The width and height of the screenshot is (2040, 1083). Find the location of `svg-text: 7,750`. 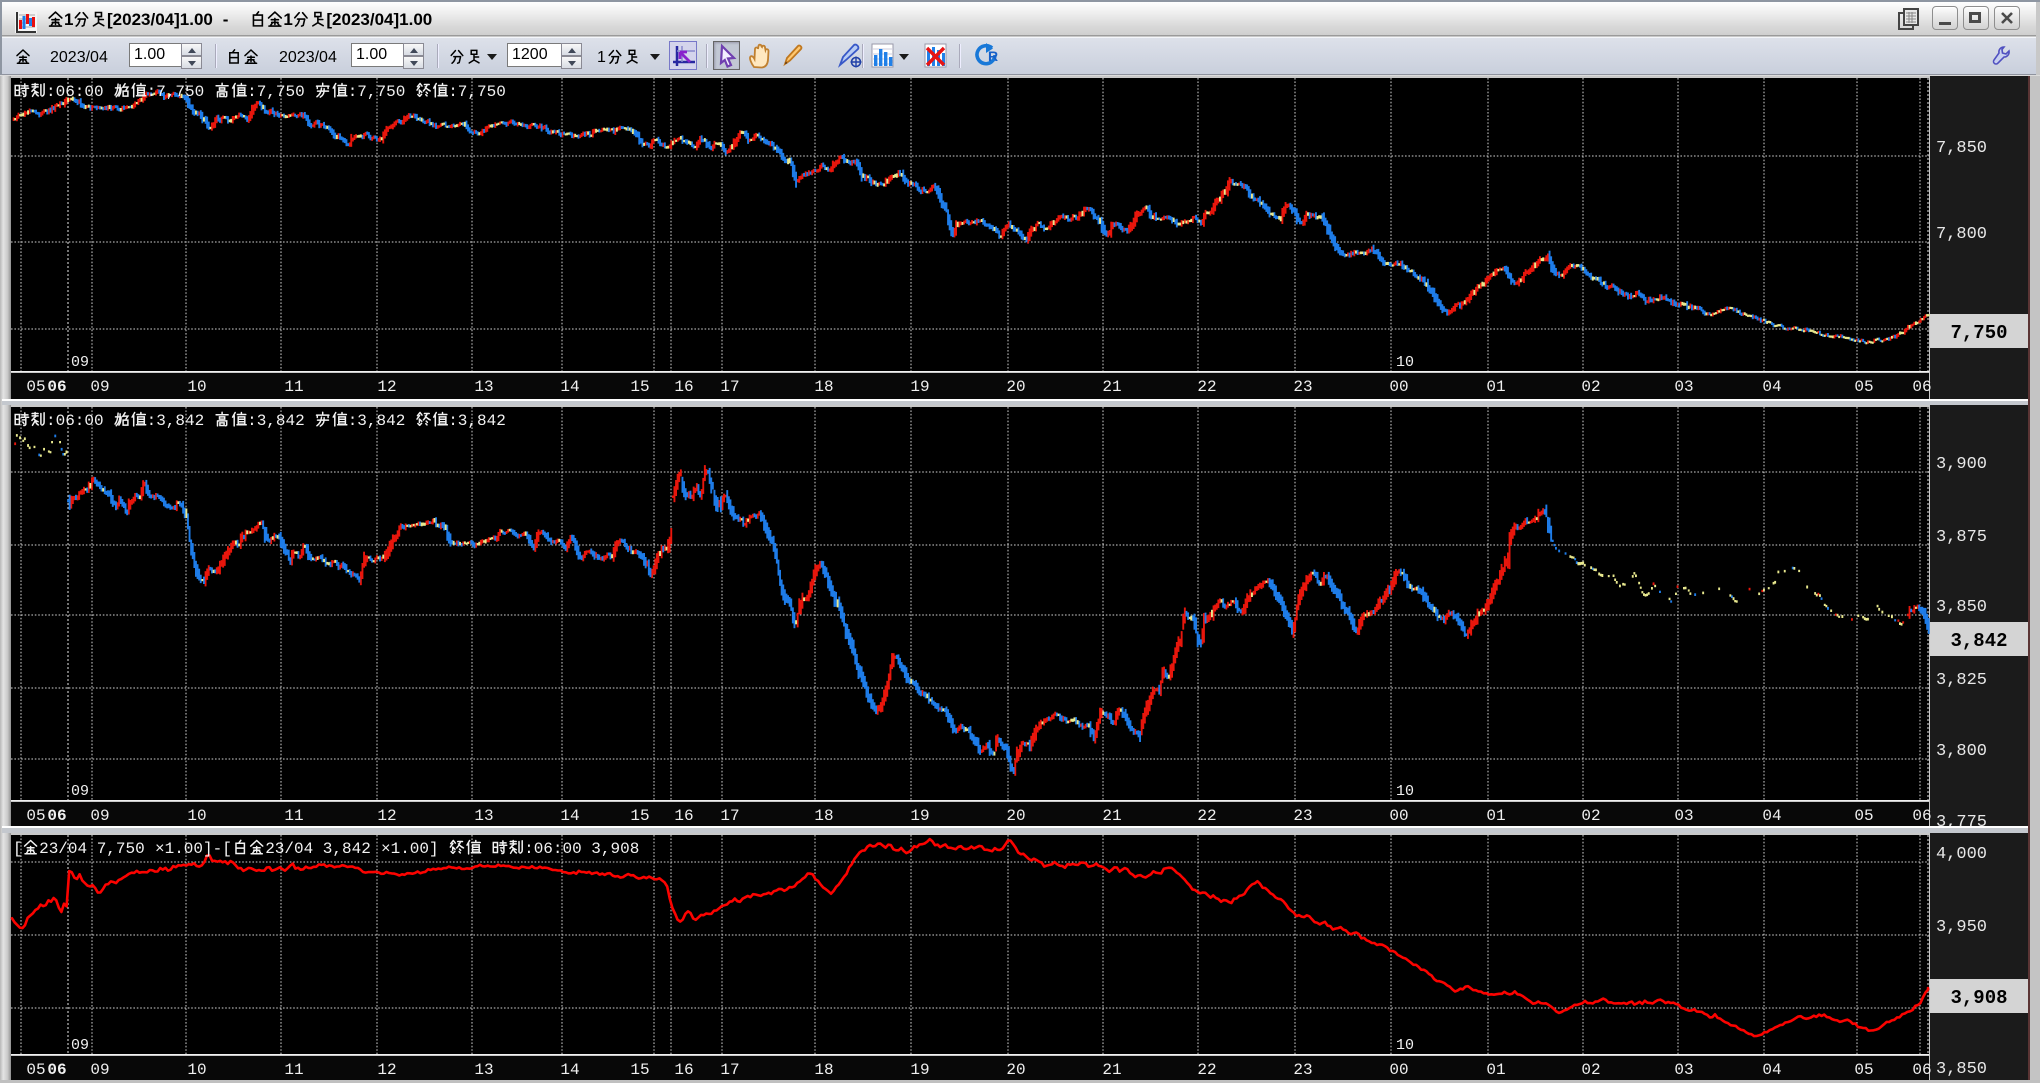

svg-text: 7,750 is located at coordinates (1978, 333).